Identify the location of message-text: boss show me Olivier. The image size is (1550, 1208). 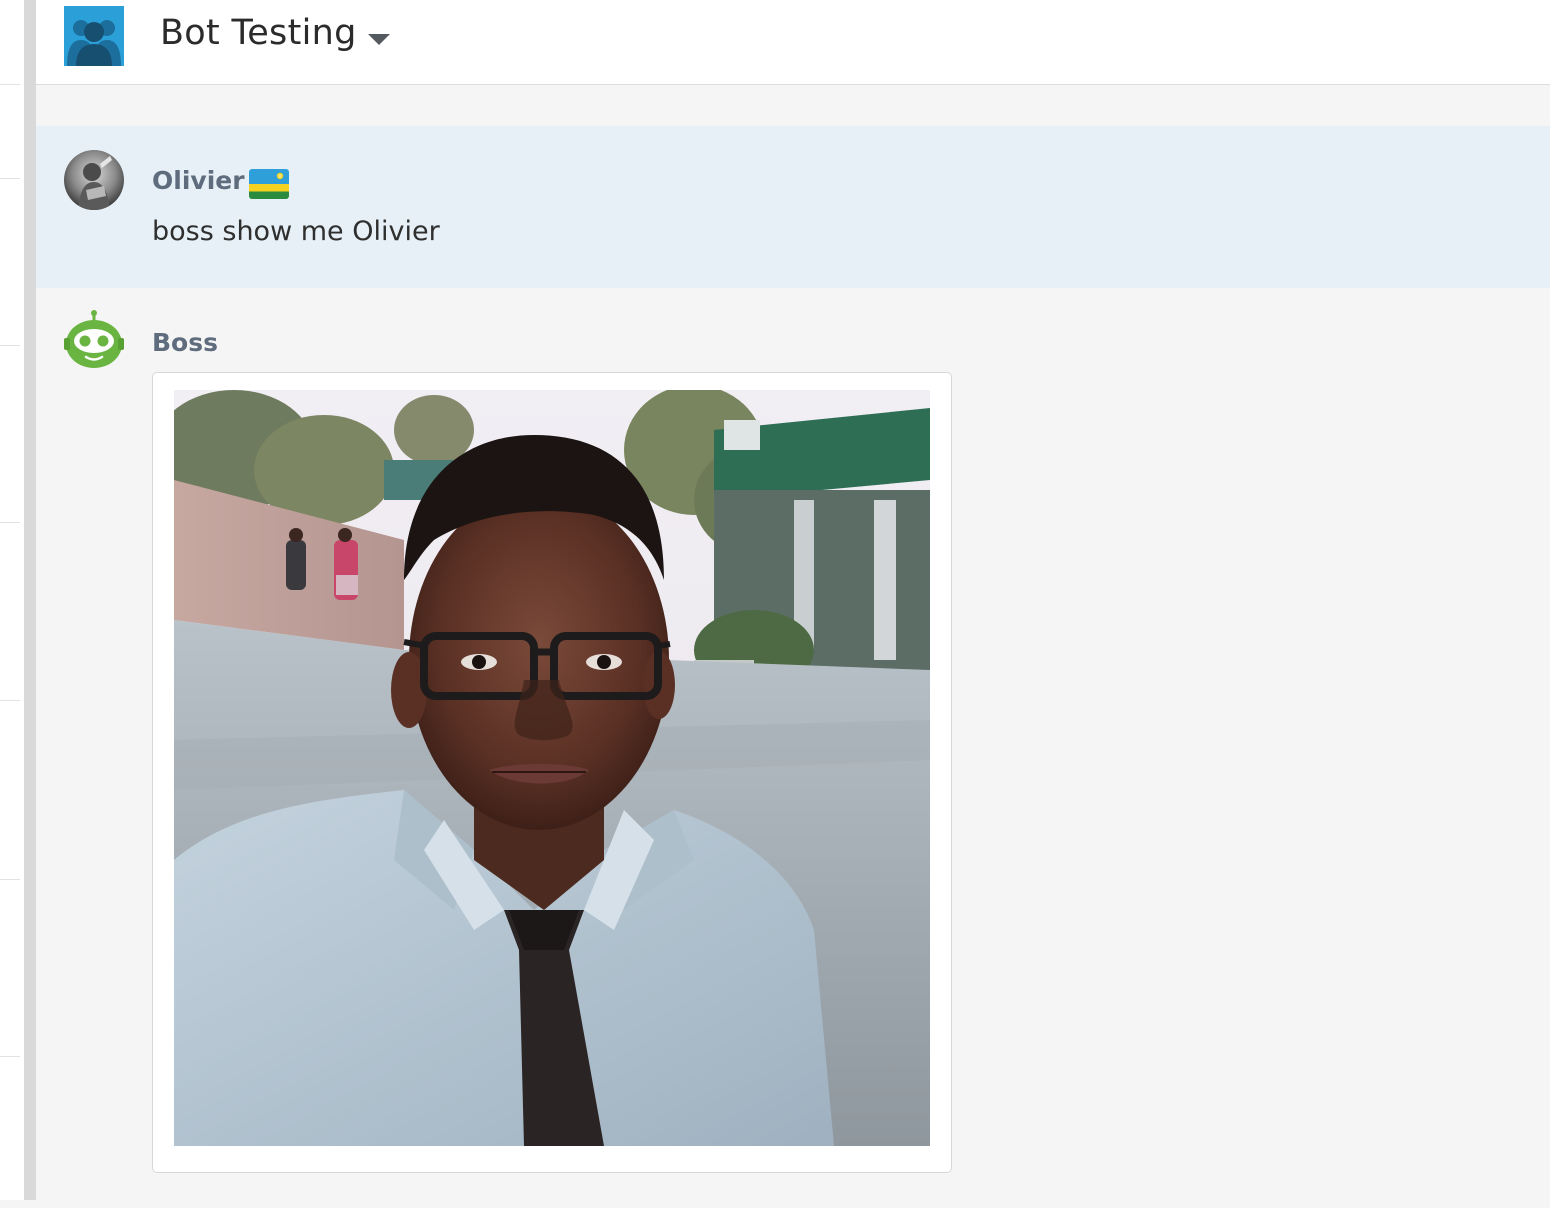
(296, 231).